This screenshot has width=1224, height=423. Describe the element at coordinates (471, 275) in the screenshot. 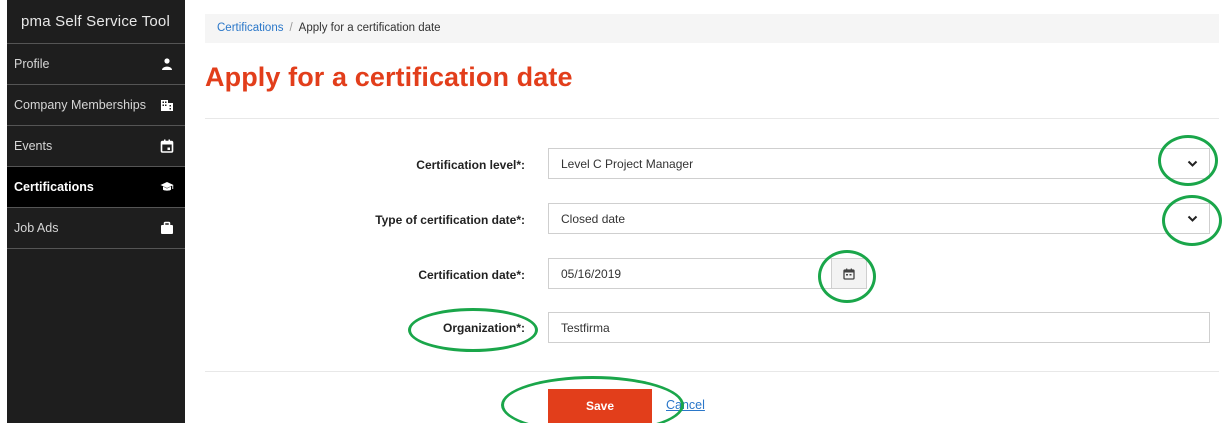

I see `certification-date-label: Certification date*:` at that location.